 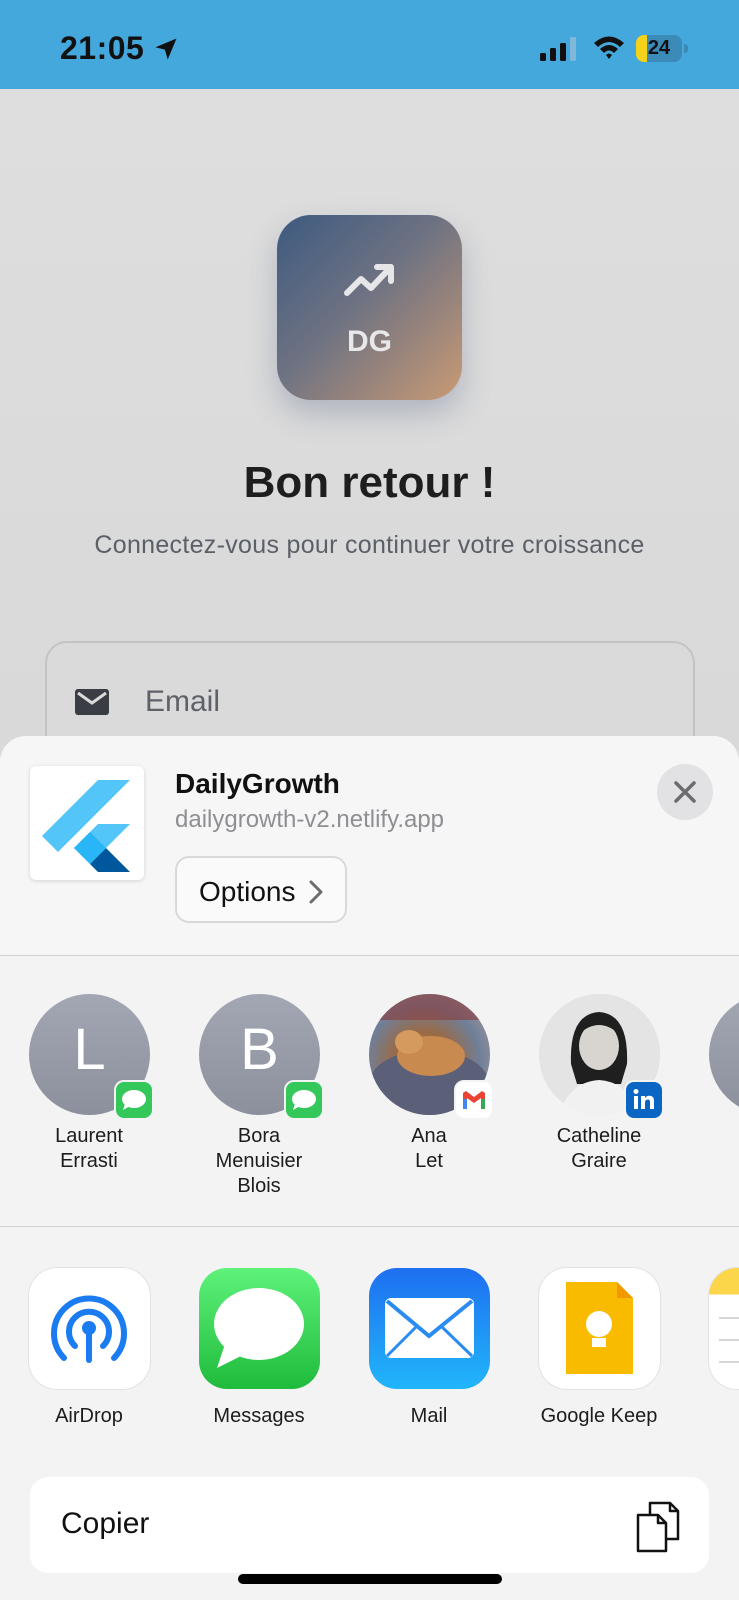 I want to click on trending-up-icon, so click(x=369, y=280).